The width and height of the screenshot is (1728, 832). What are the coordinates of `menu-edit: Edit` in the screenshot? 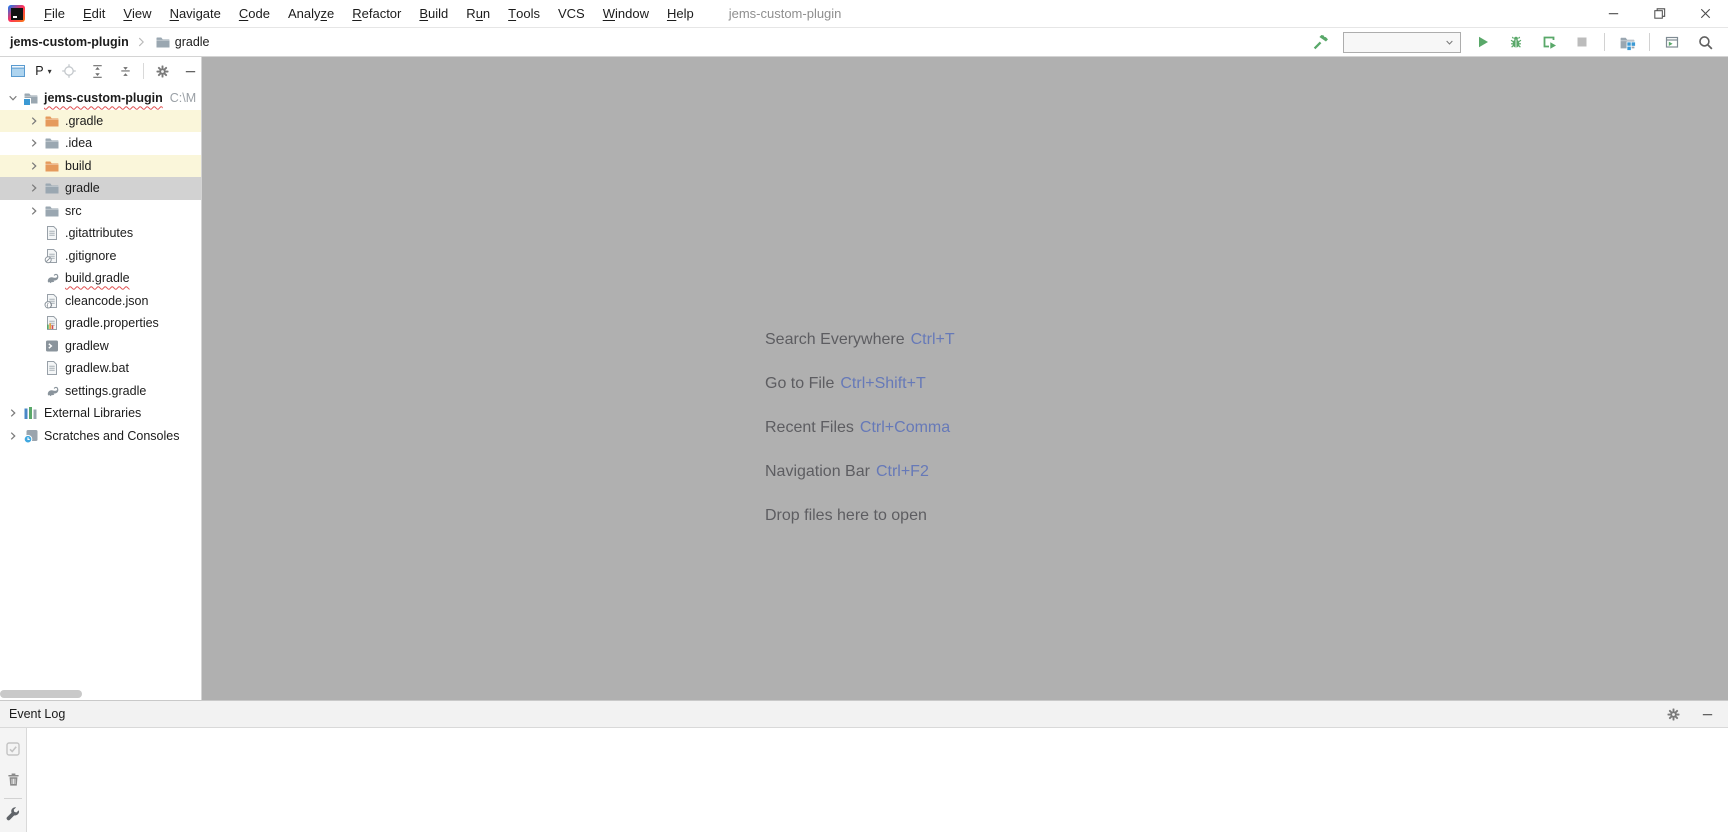 It's located at (94, 14).